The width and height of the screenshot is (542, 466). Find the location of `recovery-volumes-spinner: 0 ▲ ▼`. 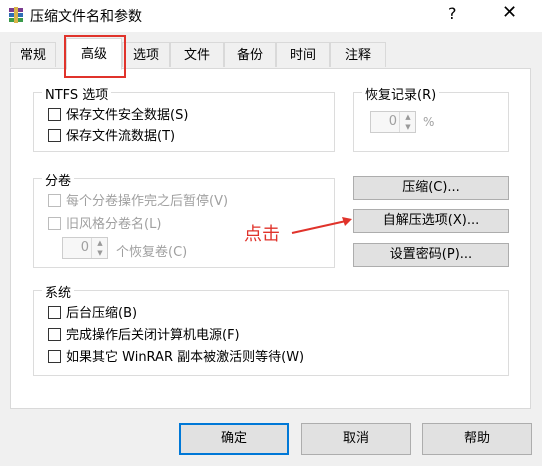

recovery-volumes-spinner: 0 ▲ ▼ is located at coordinates (85, 248).